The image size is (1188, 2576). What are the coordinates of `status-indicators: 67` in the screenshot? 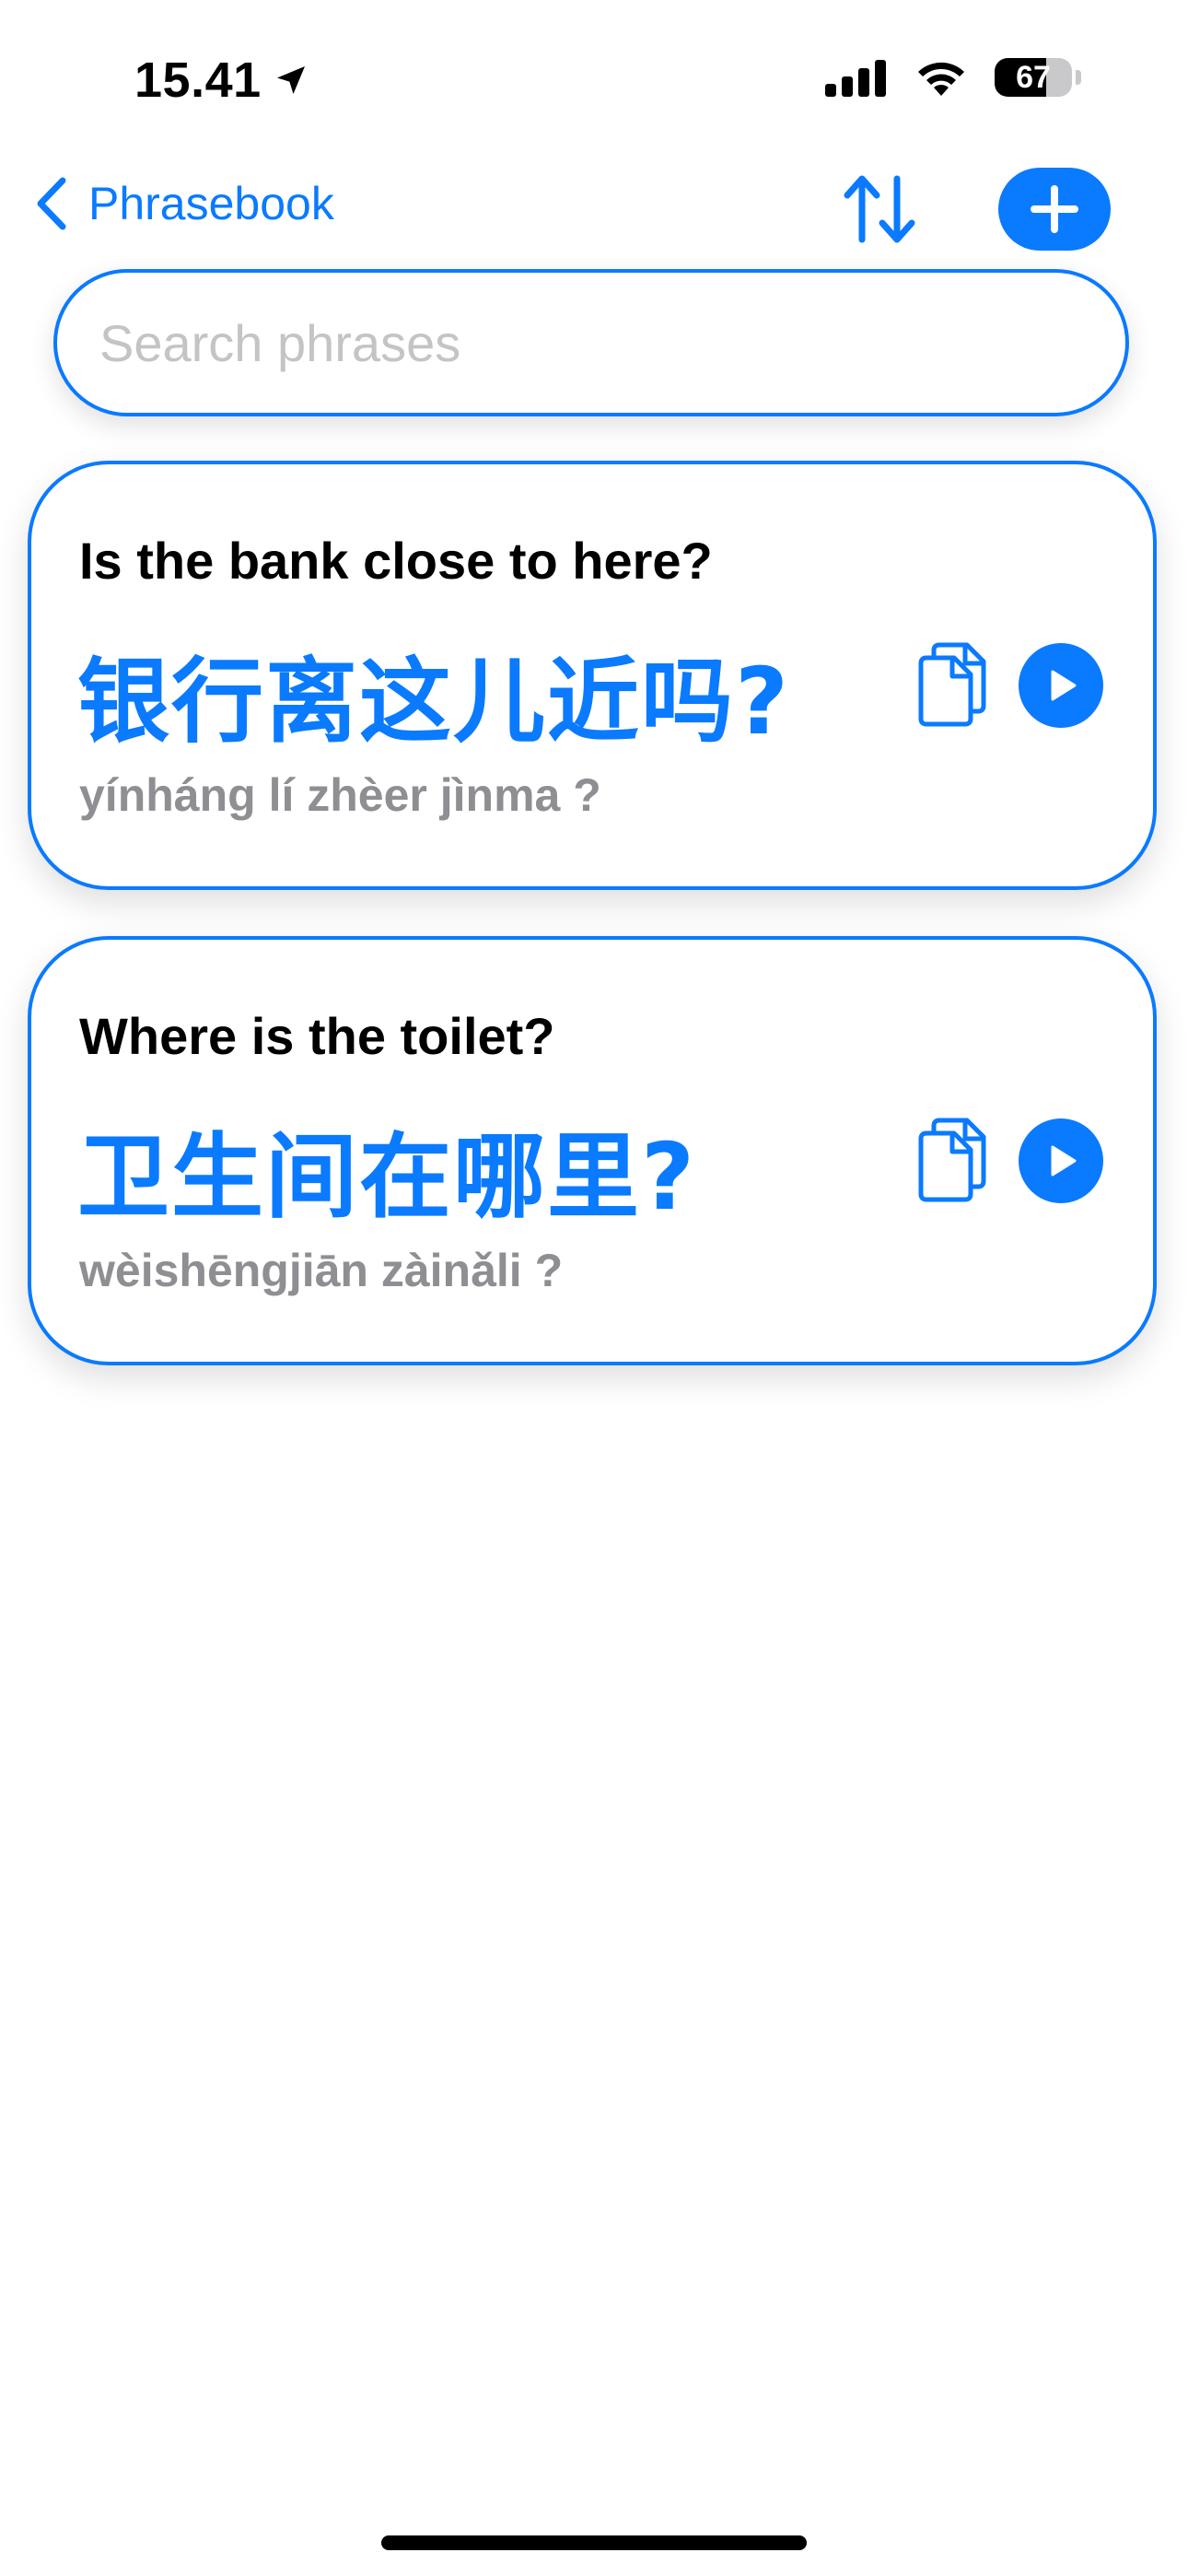 It's located at (953, 77).